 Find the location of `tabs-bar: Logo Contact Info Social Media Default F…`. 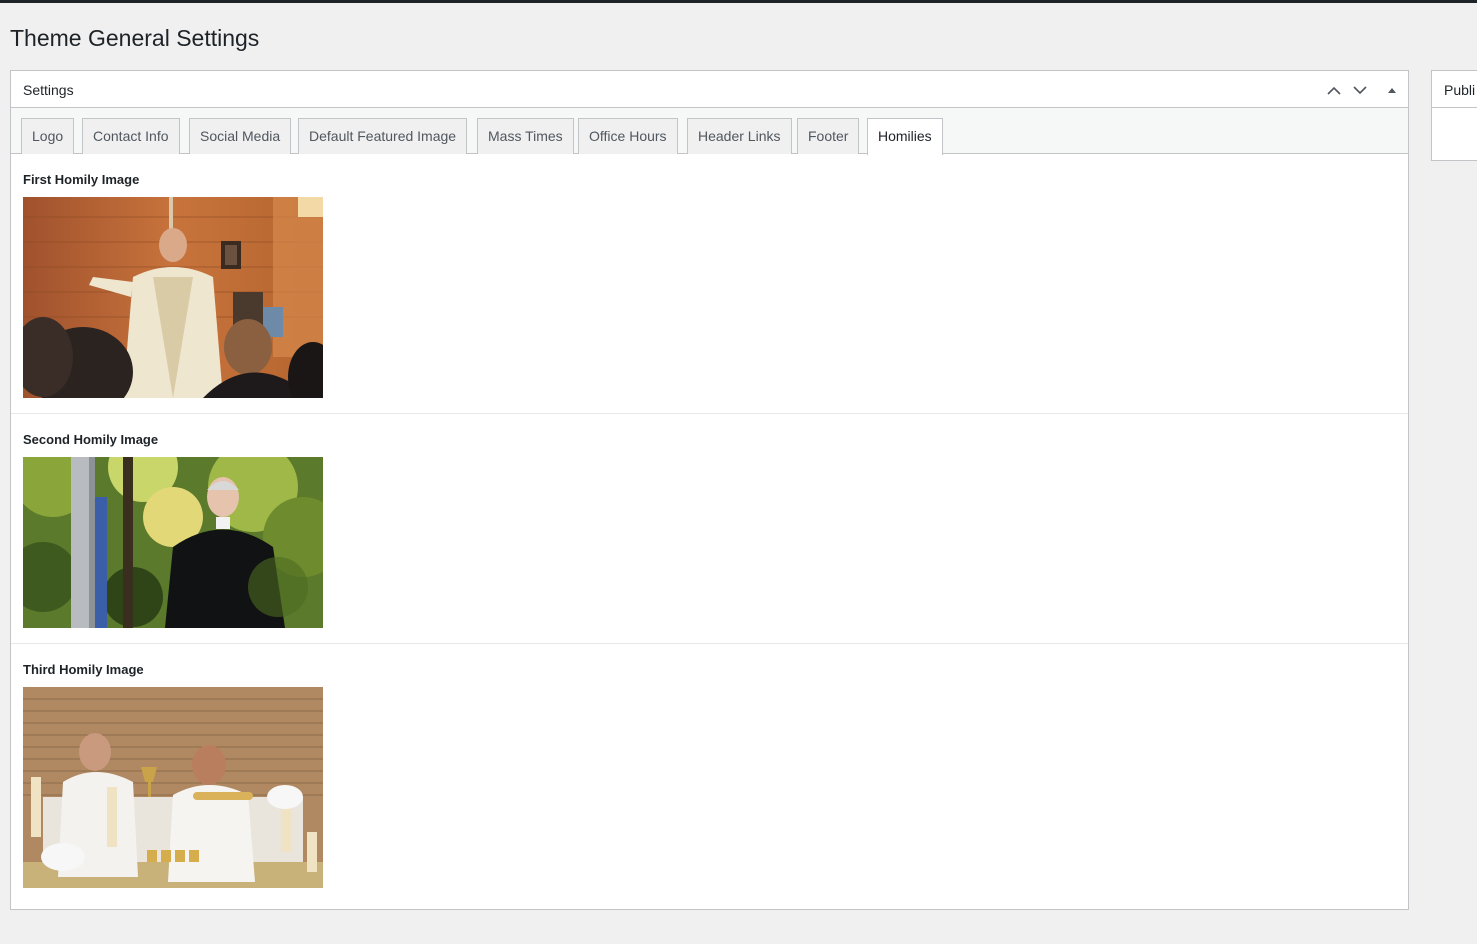

tabs-bar: Logo Contact Info Social Media Default F… is located at coordinates (709, 131).